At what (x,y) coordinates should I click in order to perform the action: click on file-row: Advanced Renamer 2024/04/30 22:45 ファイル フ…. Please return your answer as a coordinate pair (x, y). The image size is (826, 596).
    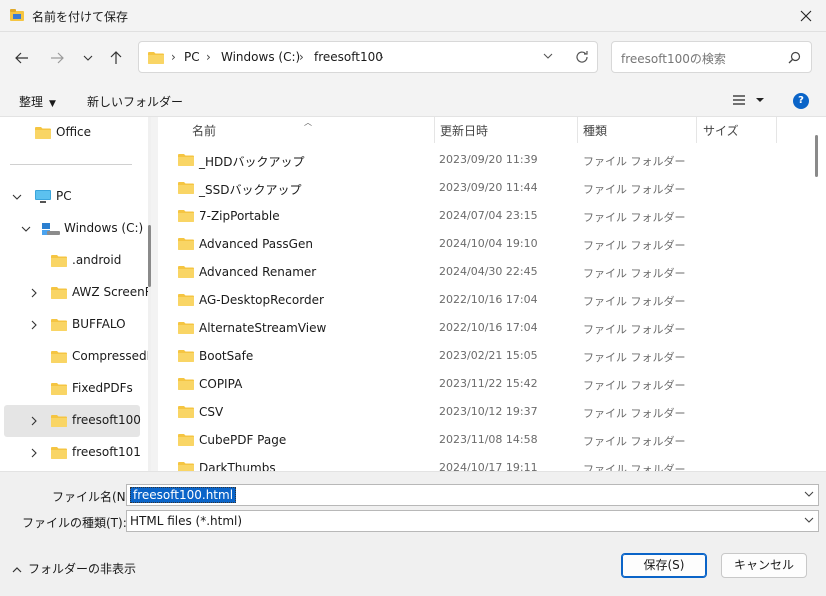
    Looking at the image, I should click on (482, 272).